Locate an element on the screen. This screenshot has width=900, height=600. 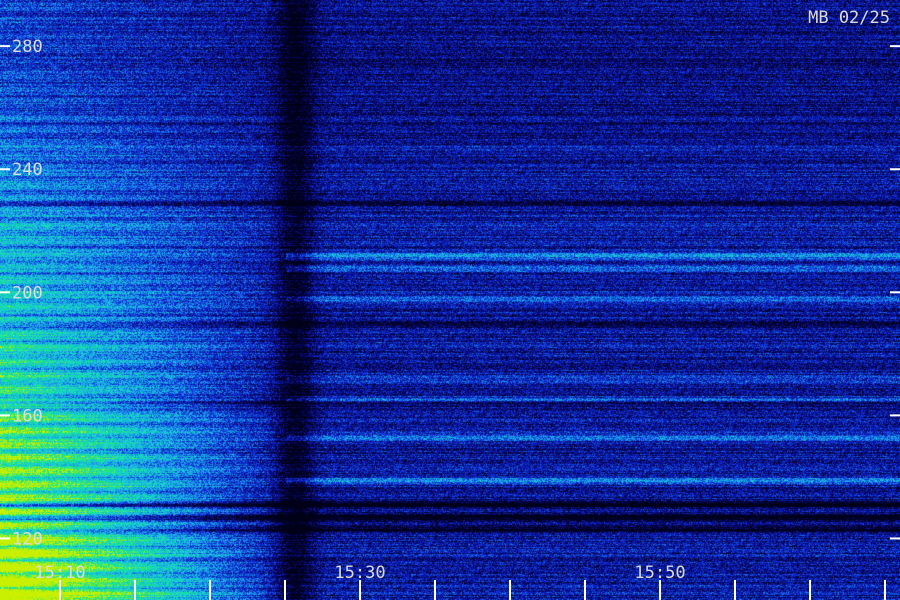
y-tick-label: 200 is located at coordinates (27, 293).